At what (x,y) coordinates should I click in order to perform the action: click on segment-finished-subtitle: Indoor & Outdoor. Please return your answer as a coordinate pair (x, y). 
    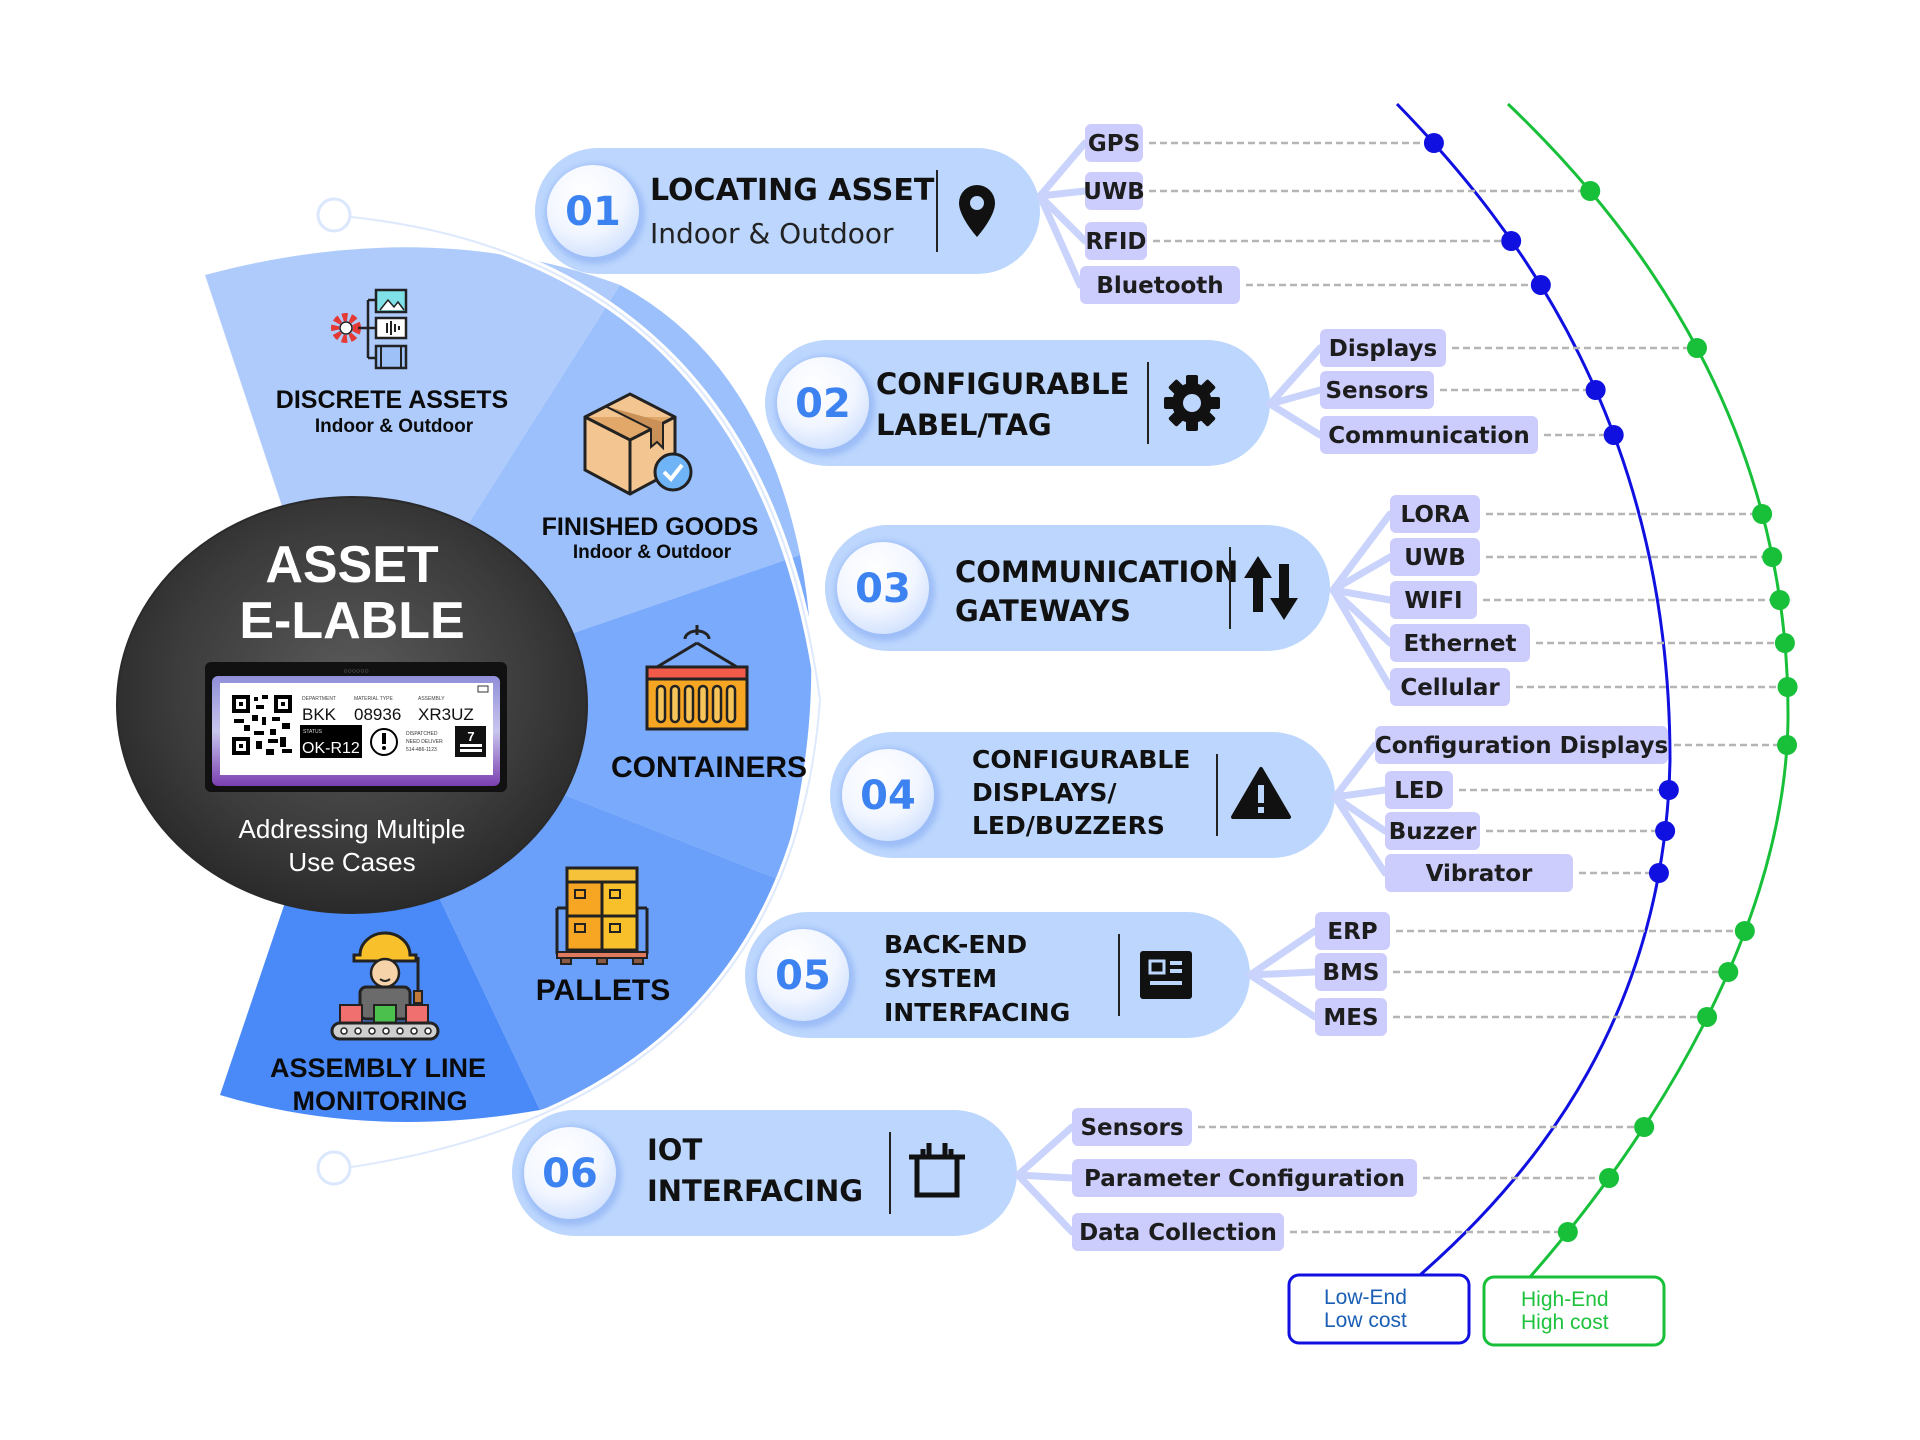
    Looking at the image, I should click on (652, 552).